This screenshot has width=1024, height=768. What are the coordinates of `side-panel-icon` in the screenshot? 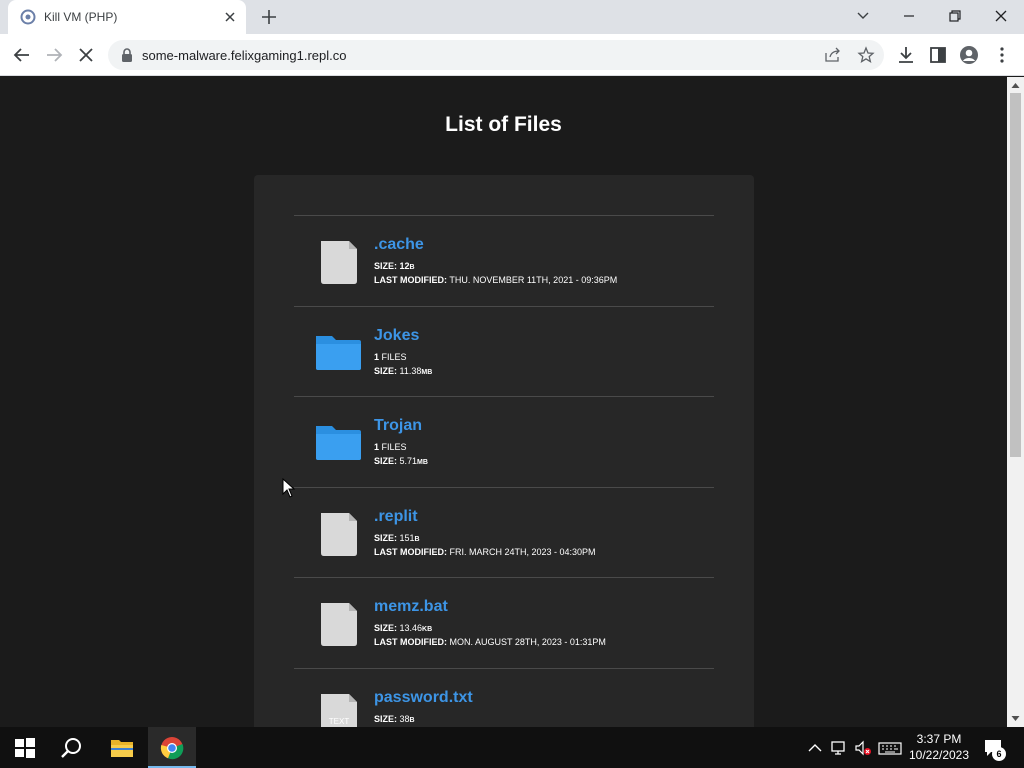 It's located at (938, 55).